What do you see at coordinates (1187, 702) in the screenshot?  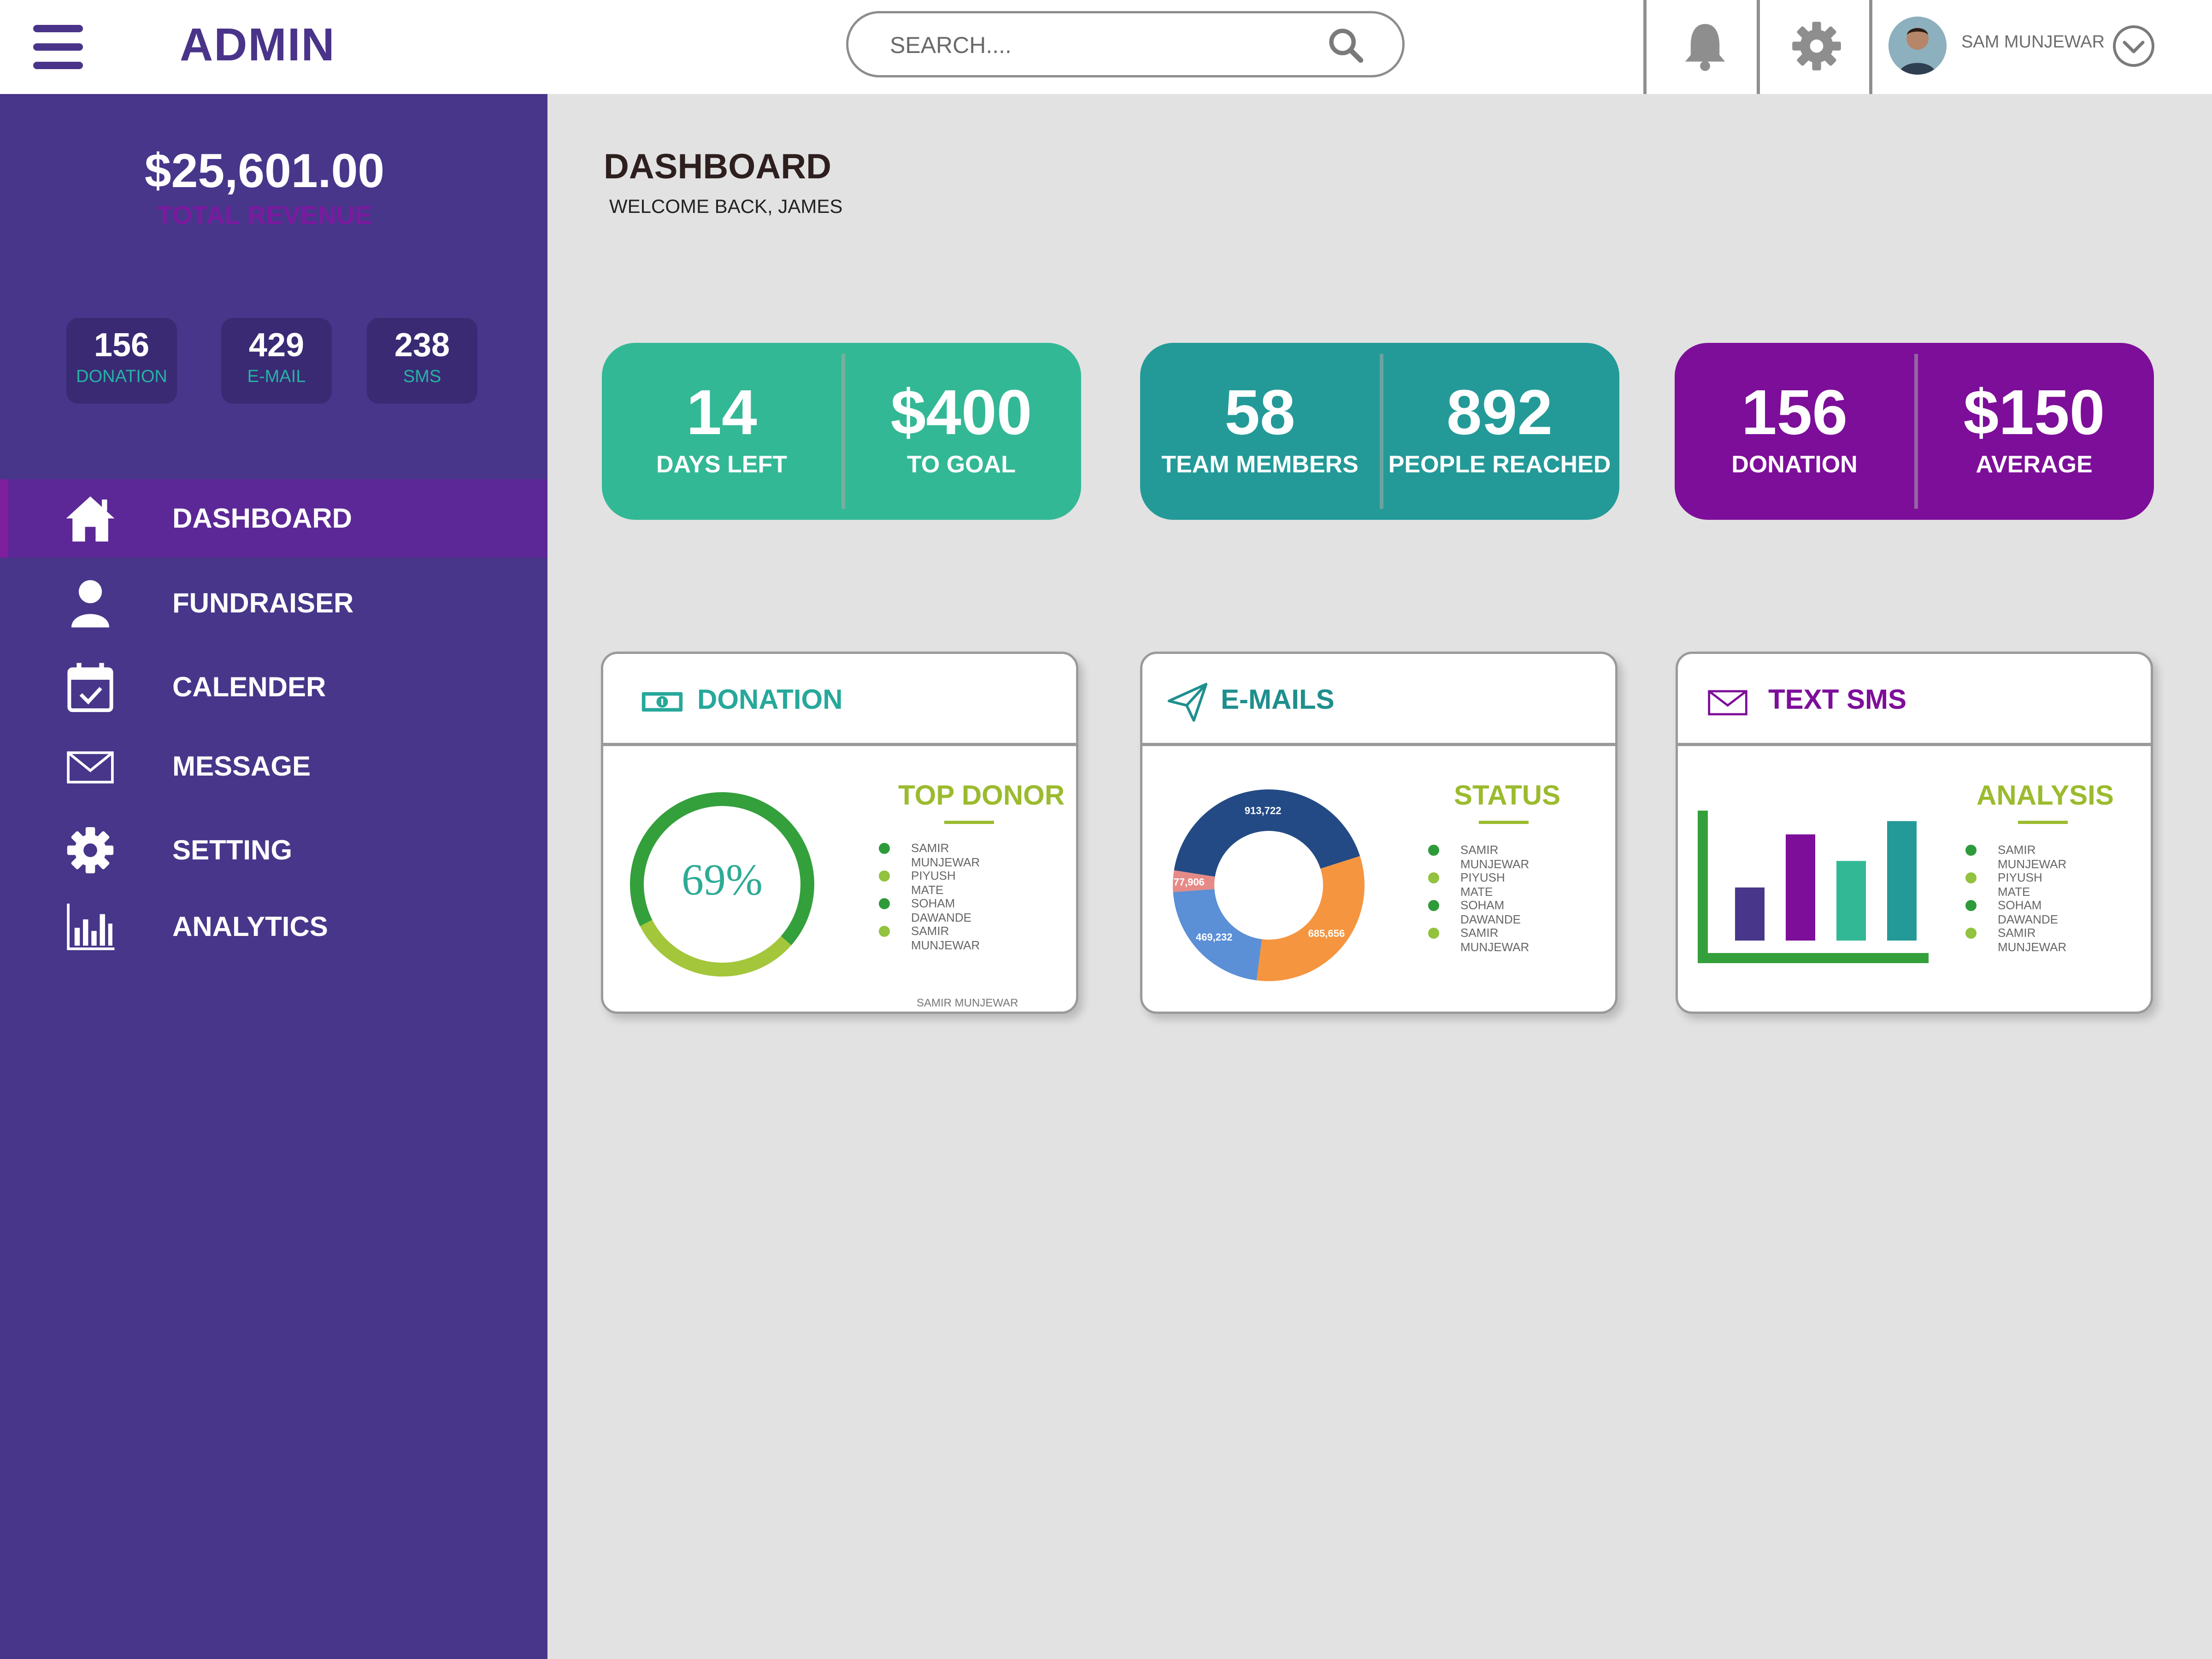 I see `paper-plane-icon` at bounding box center [1187, 702].